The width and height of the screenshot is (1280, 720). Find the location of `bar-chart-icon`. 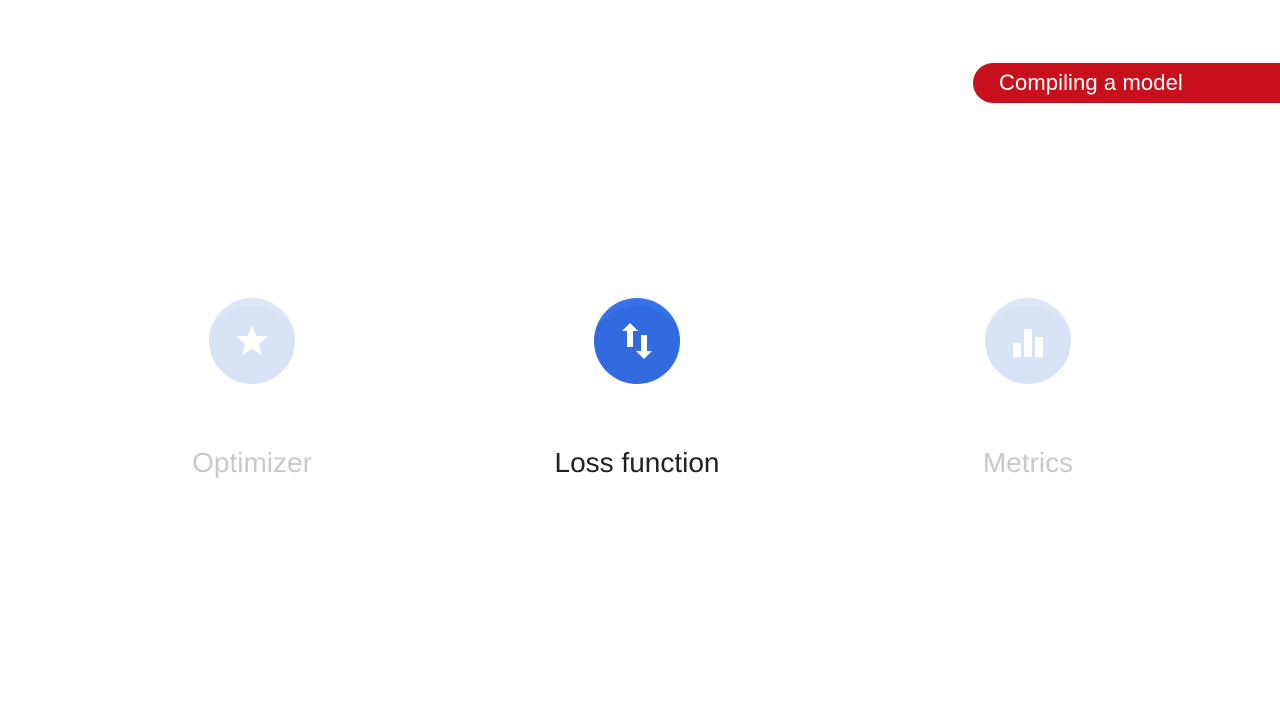

bar-chart-icon is located at coordinates (1028, 343).